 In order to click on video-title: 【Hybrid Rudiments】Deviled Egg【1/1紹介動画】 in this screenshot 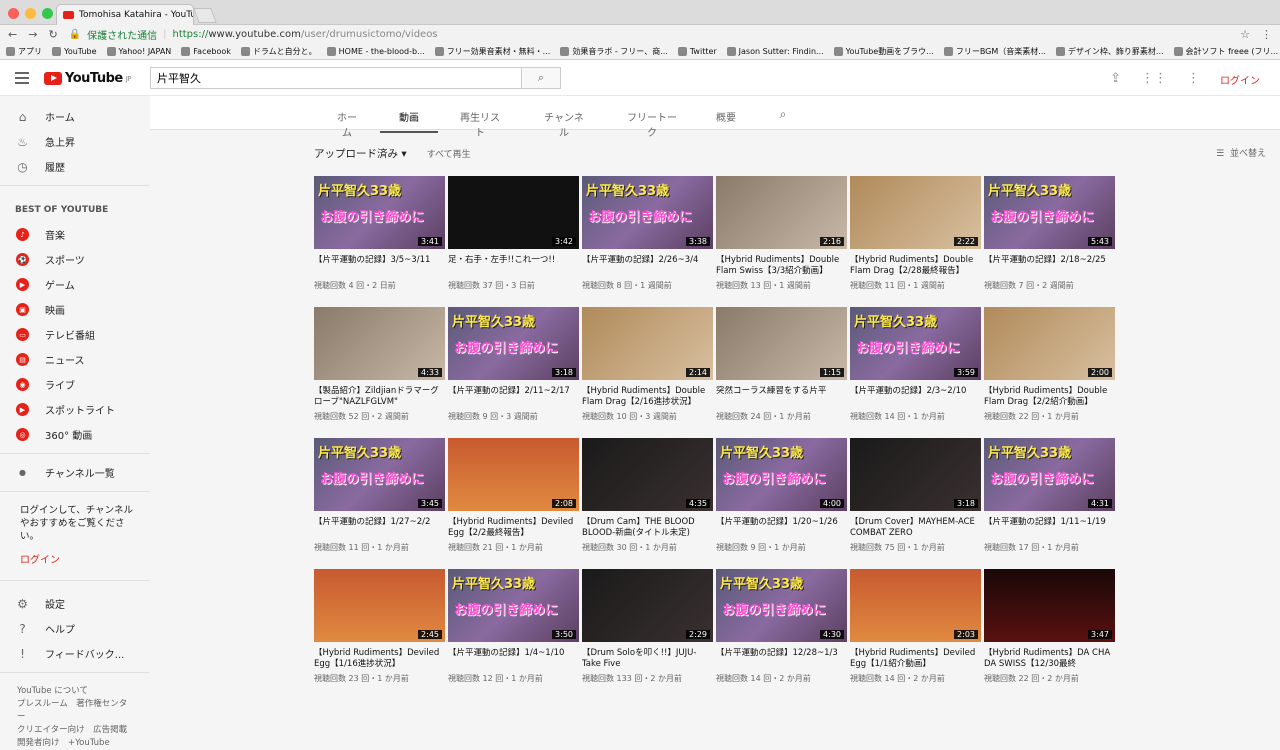, I will do `click(915, 658)`.